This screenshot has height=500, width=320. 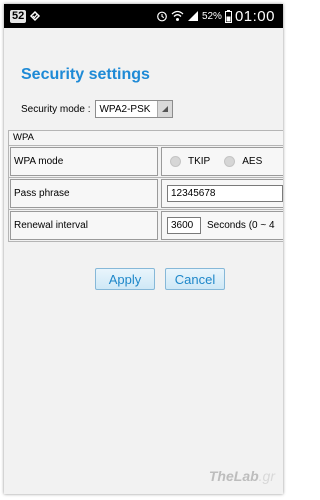 I want to click on renewal-interval-row: Renewal interval 3600 Seconds (0 ~ 4, so click(x=146, y=225).